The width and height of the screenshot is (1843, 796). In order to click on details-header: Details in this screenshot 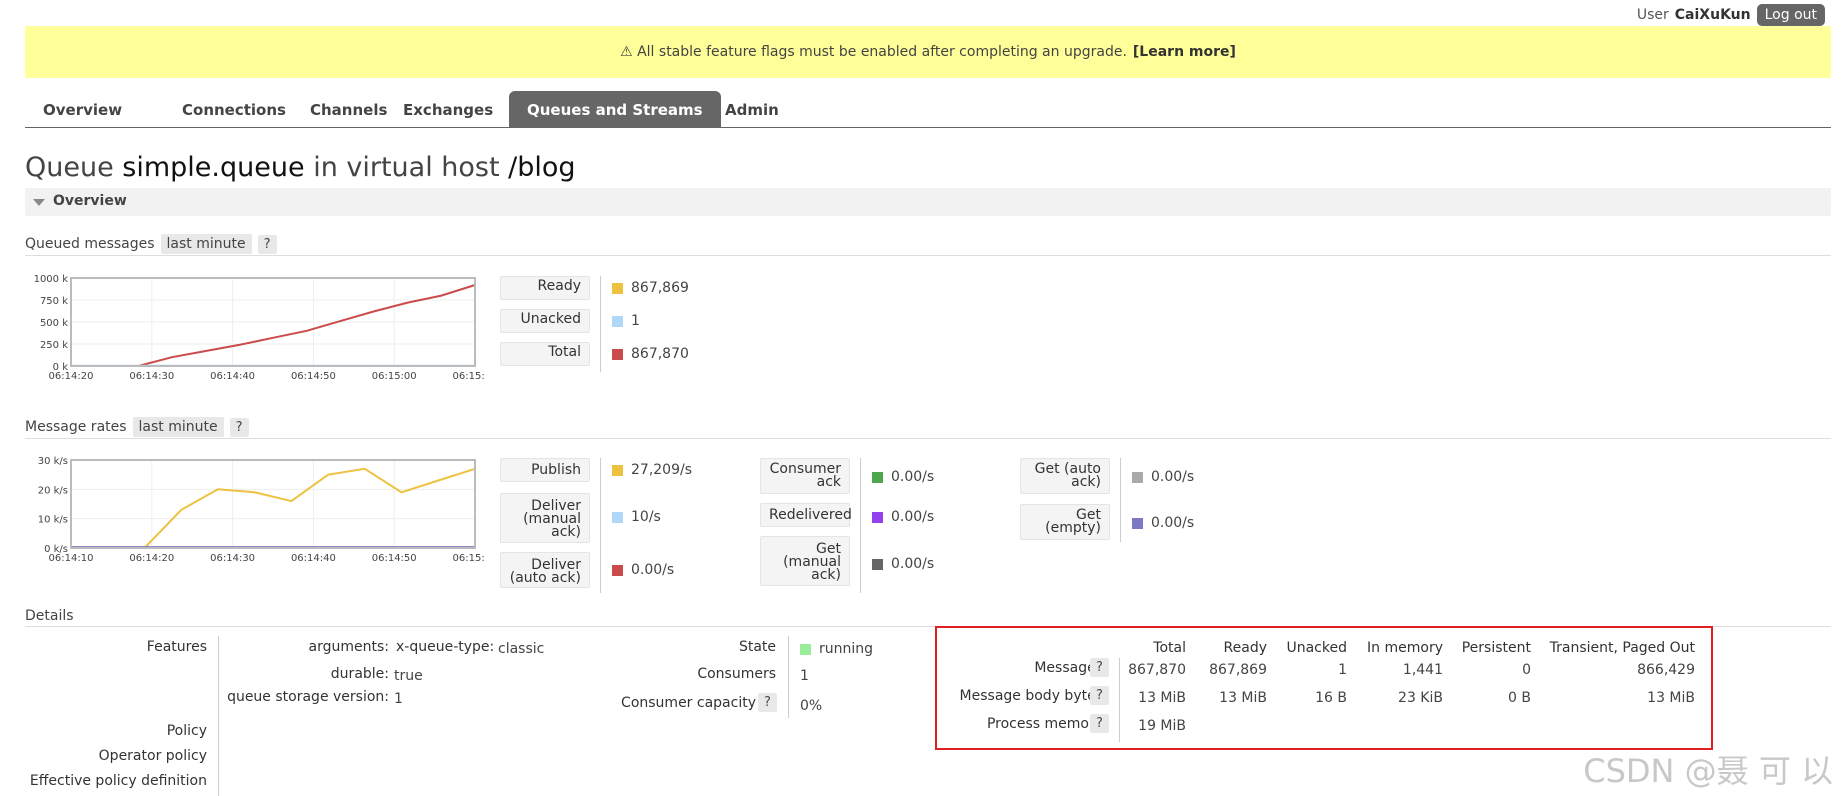, I will do `click(49, 616)`.